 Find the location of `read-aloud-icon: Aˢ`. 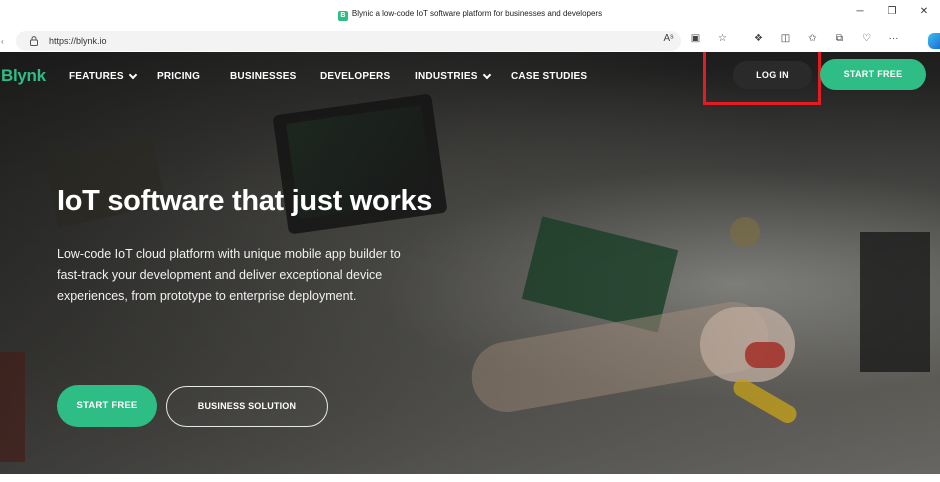

read-aloud-icon: Aˢ is located at coordinates (668, 38).